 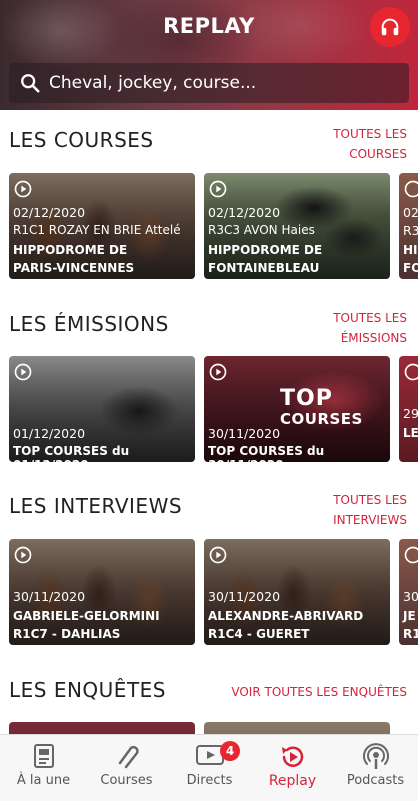 I want to click on card-date: 01/12/2020, so click(x=49, y=433).